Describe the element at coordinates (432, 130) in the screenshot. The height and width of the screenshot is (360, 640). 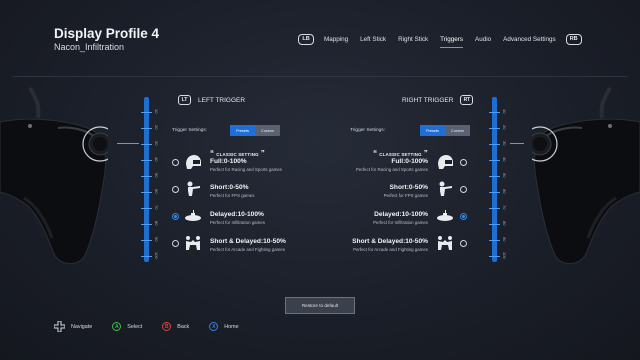
I see `right-presets-button: Presets` at that location.